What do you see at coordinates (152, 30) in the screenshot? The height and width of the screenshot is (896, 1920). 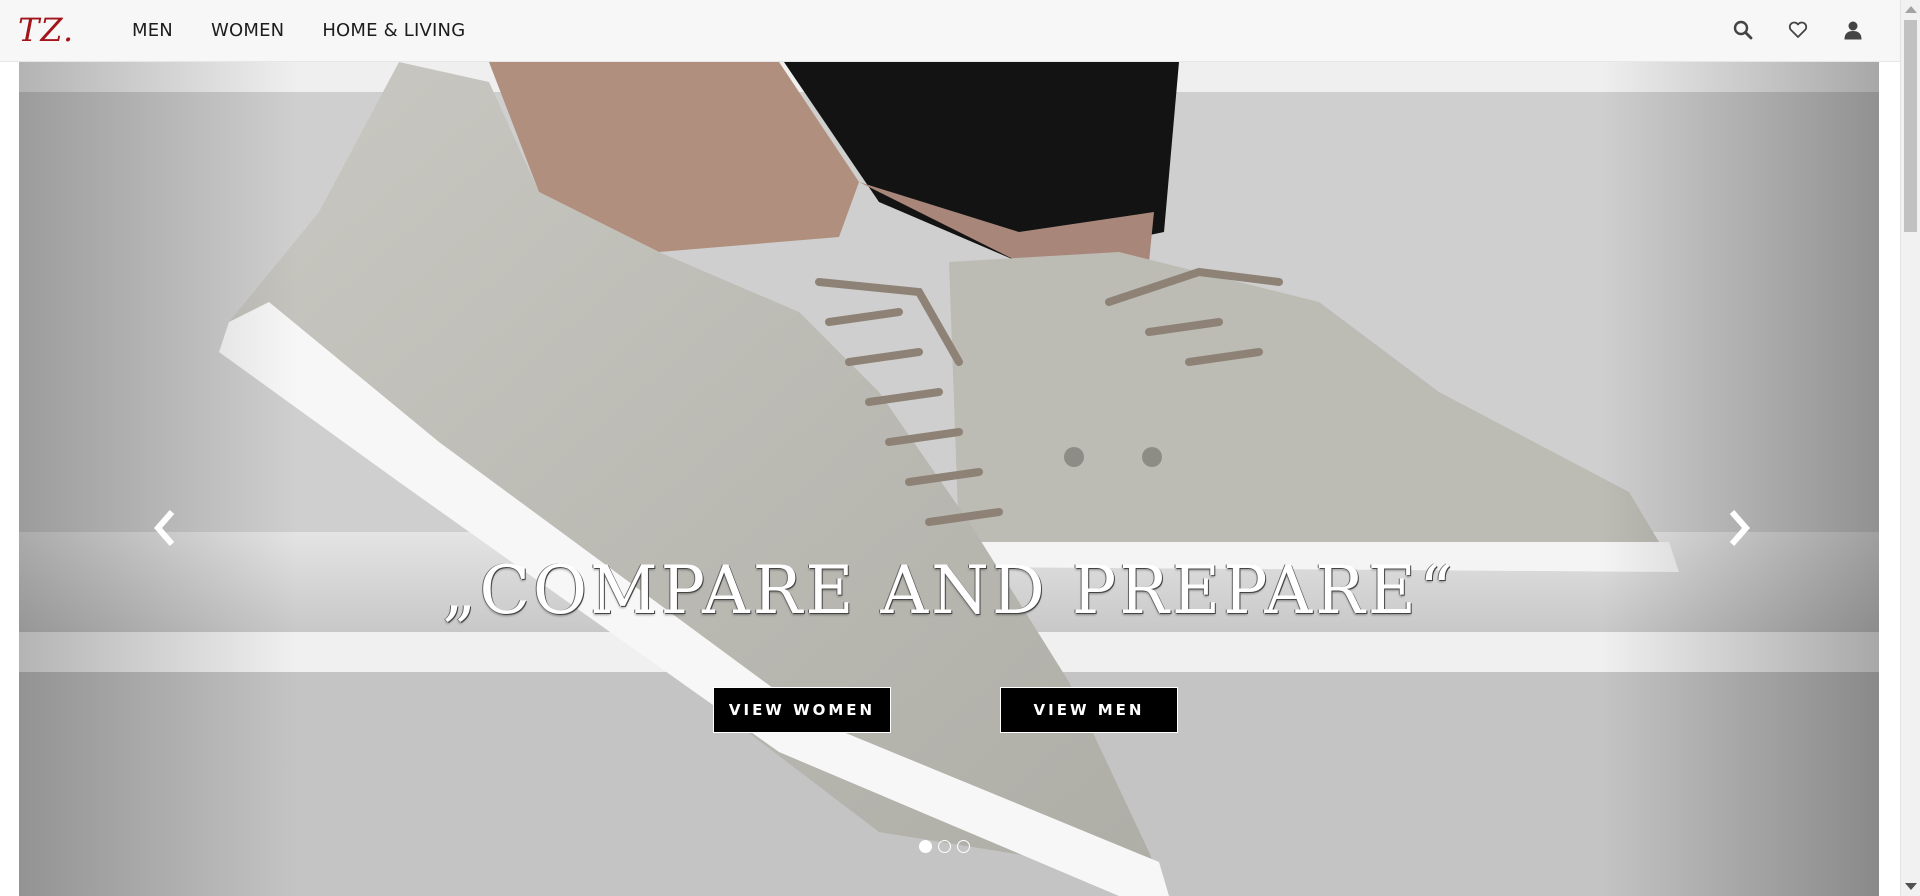 I see `nav-item-men: MEN` at bounding box center [152, 30].